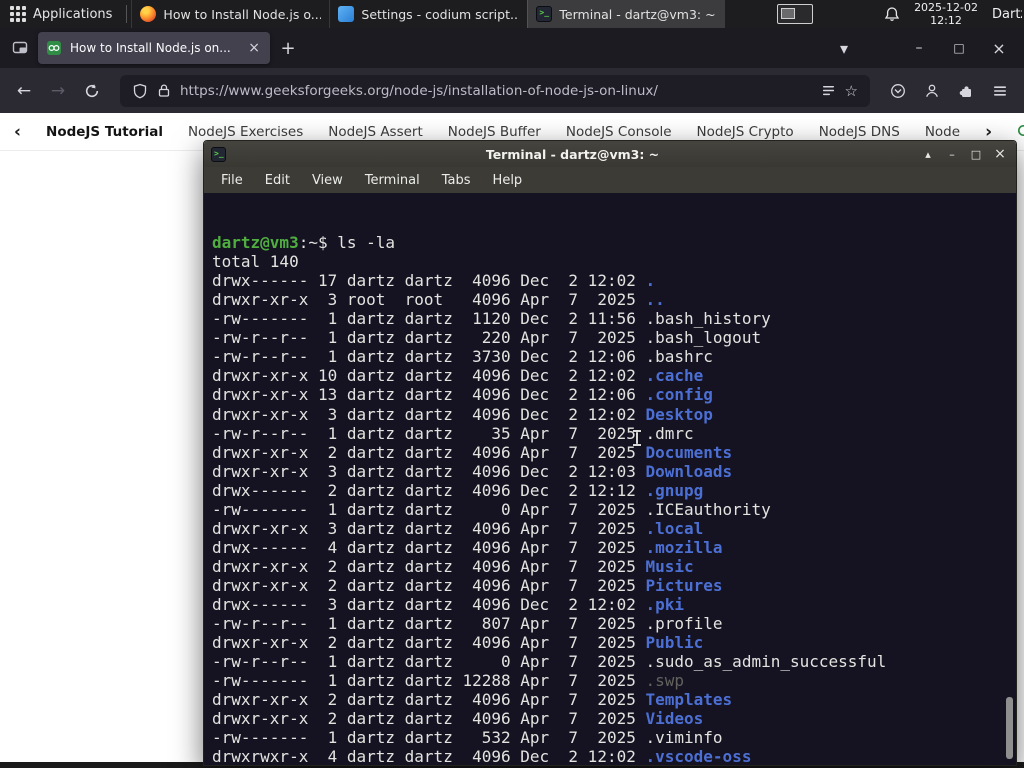  What do you see at coordinates (456, 180) in the screenshot?
I see `terminal-menu-tabs: Tabs` at bounding box center [456, 180].